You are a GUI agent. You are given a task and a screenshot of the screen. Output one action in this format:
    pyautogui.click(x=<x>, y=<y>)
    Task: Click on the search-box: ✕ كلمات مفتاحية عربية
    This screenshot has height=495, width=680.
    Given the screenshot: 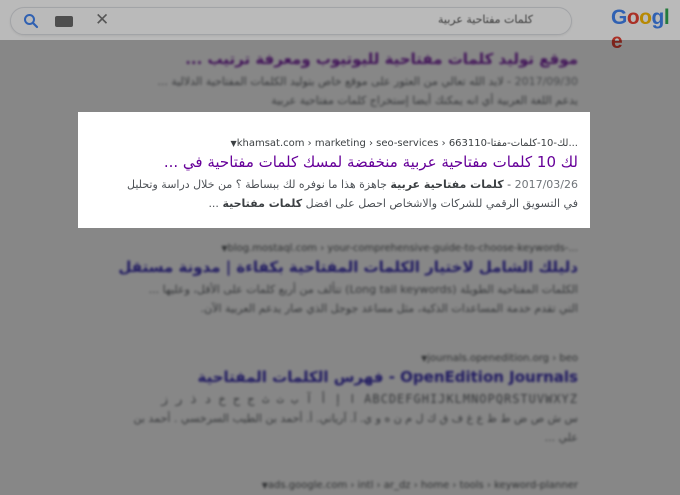 What is the action you would take?
    pyautogui.click(x=291, y=21)
    